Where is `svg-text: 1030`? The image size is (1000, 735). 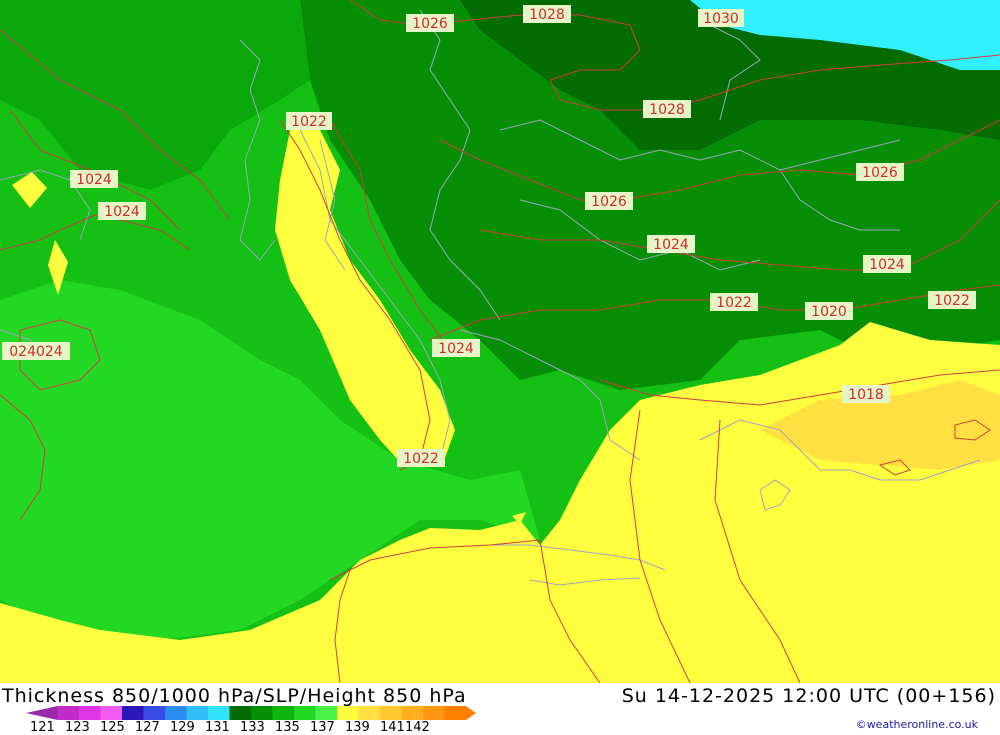 svg-text: 1030 is located at coordinates (721, 19).